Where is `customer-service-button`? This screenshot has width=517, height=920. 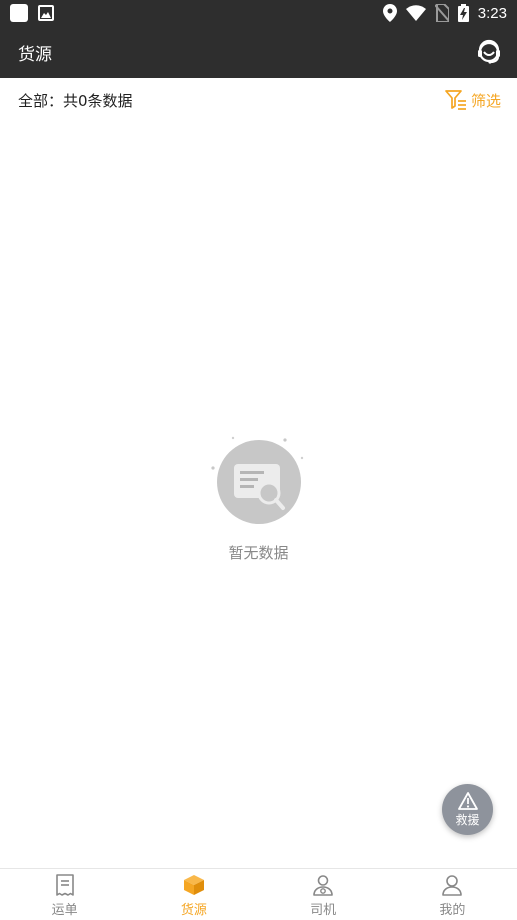
customer-service-button is located at coordinates (489, 52).